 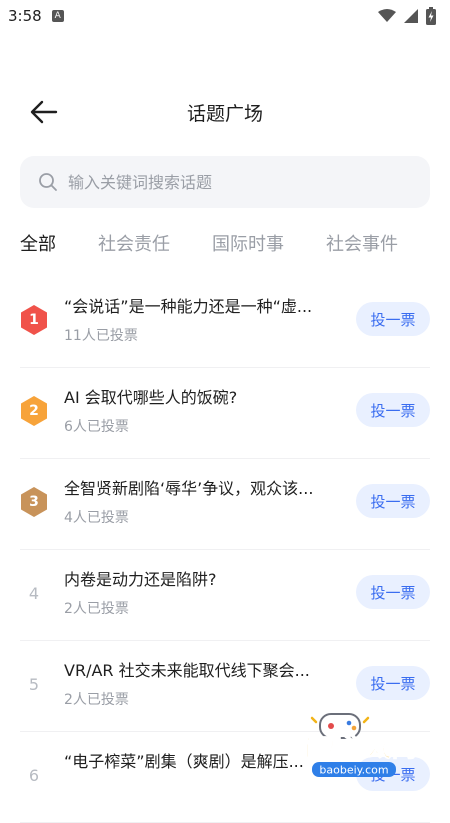 I want to click on rank-number: 1, so click(x=34, y=320).